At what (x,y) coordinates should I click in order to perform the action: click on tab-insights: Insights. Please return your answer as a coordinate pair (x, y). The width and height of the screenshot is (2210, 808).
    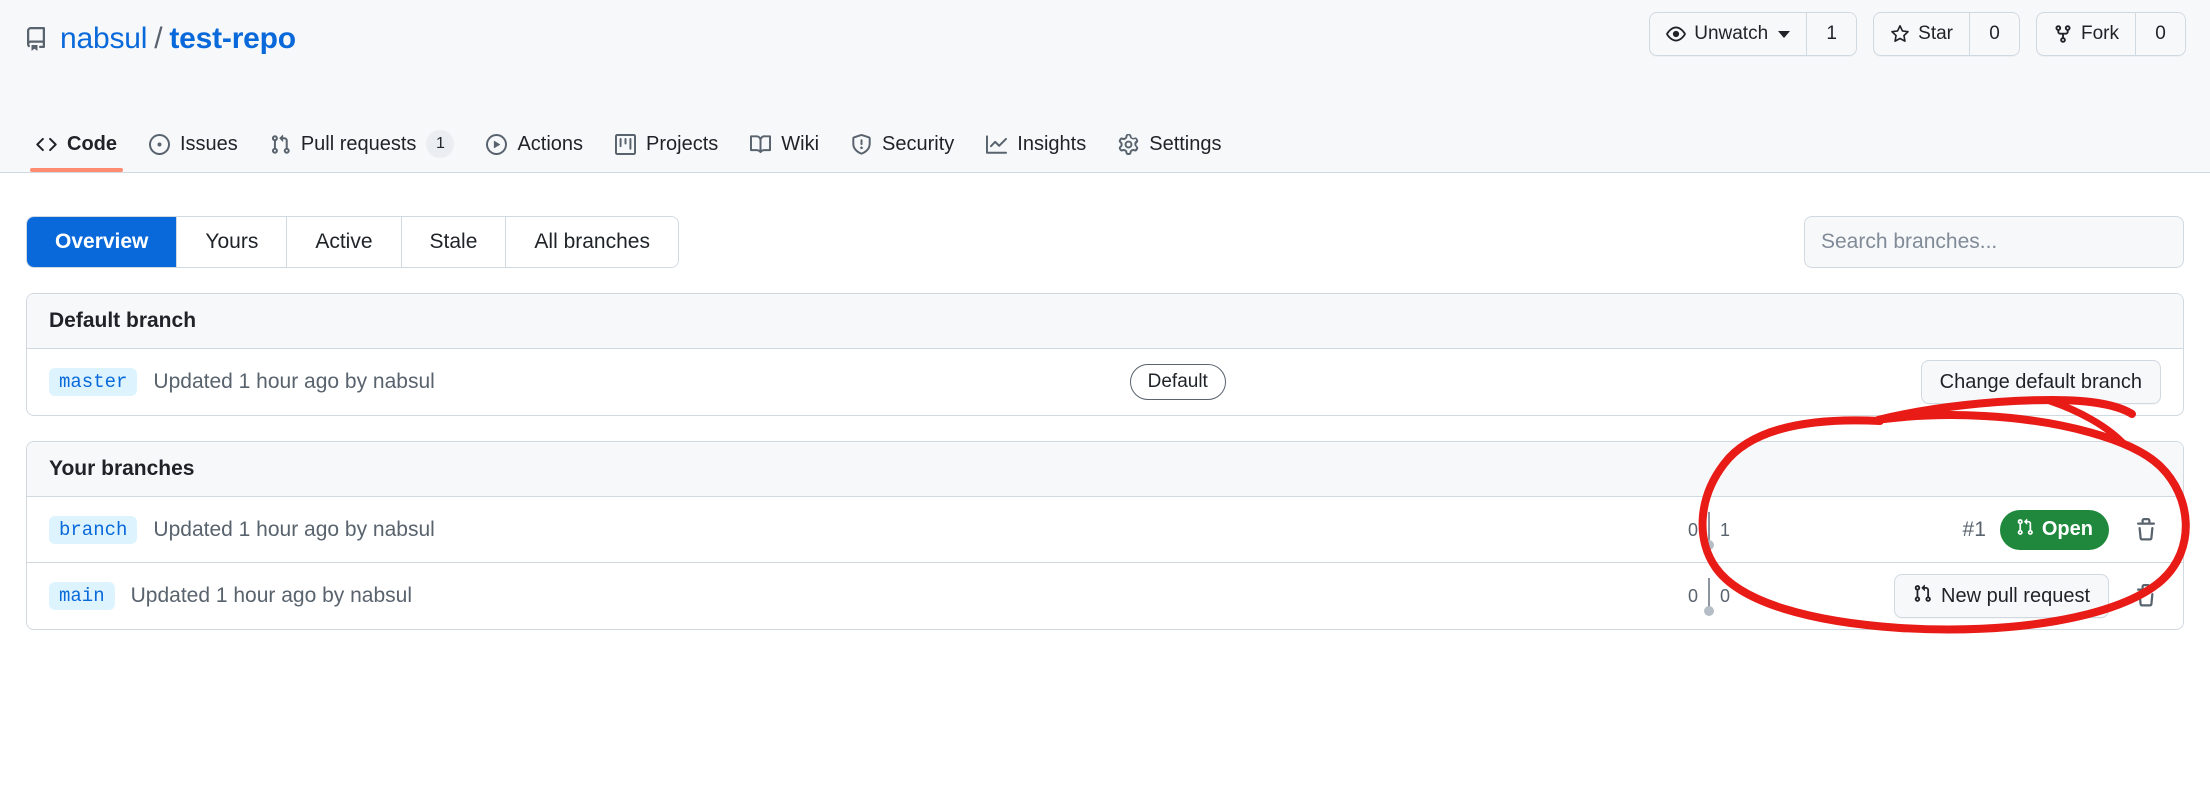
    Looking at the image, I should click on (1036, 144).